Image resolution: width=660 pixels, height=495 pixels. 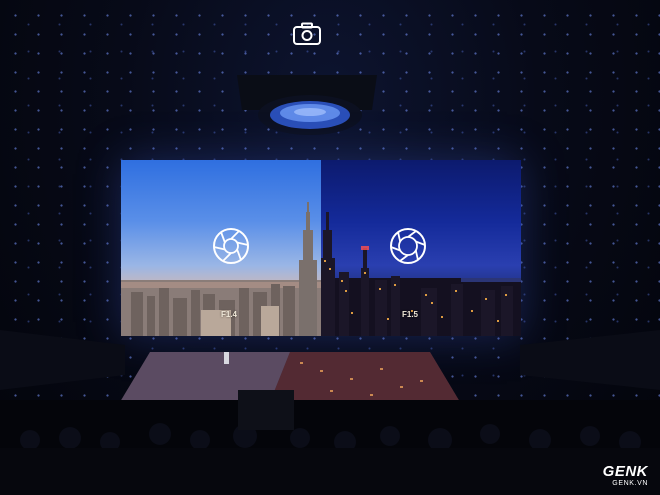 I want to click on aperture-label-left: F1.4, so click(x=229, y=314).